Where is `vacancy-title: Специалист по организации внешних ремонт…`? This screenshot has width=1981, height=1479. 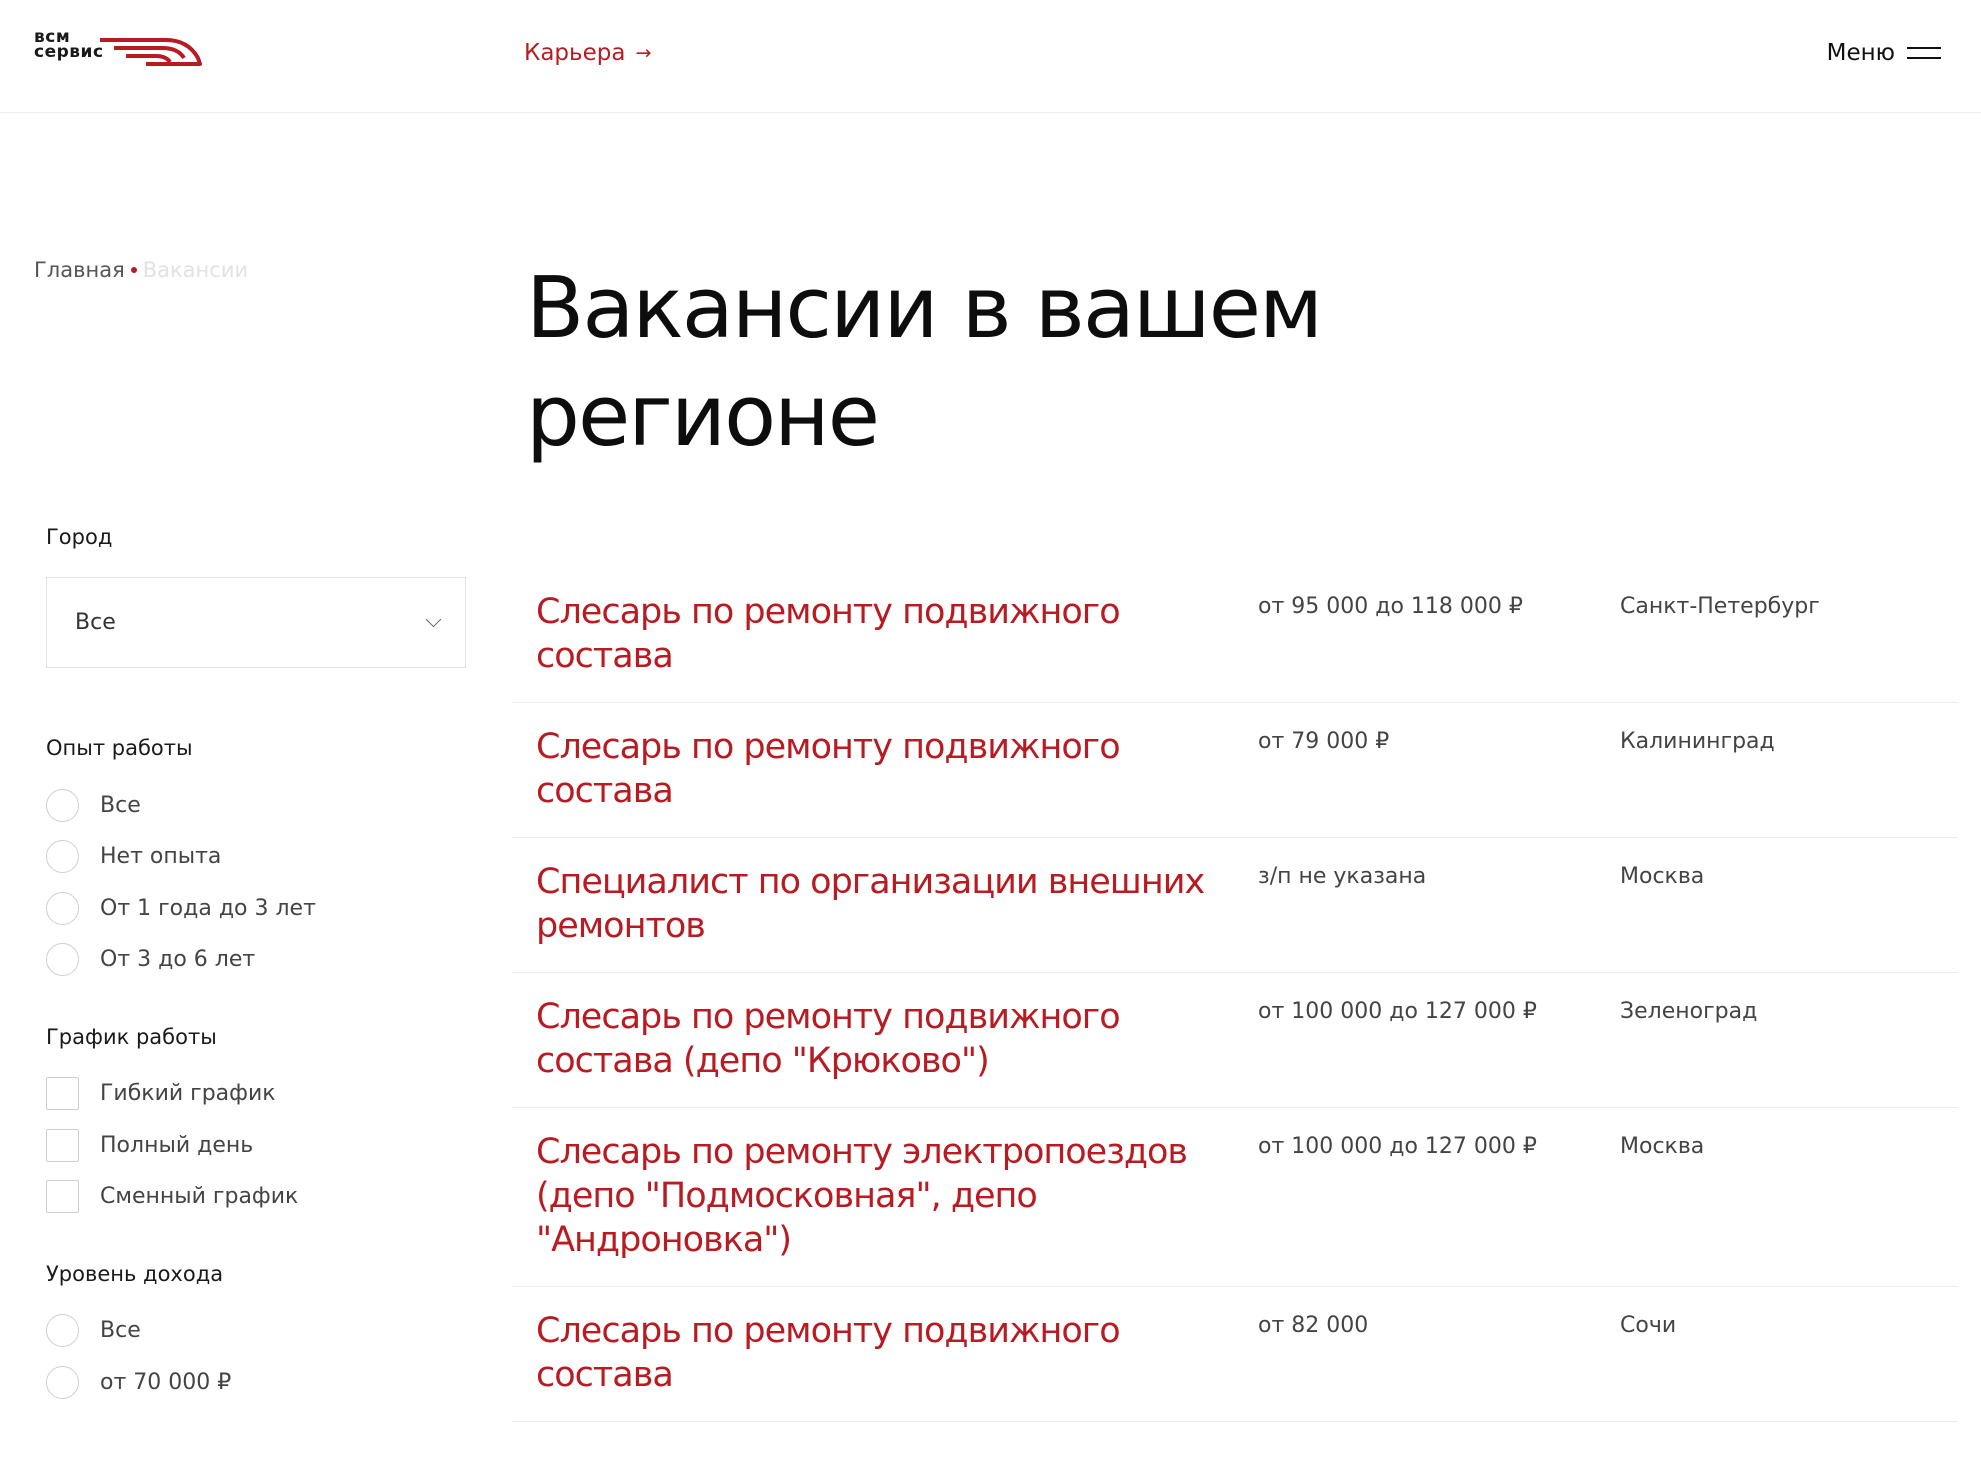 vacancy-title: Специалист по организации внешних ремонт… is located at coordinates (886, 904).